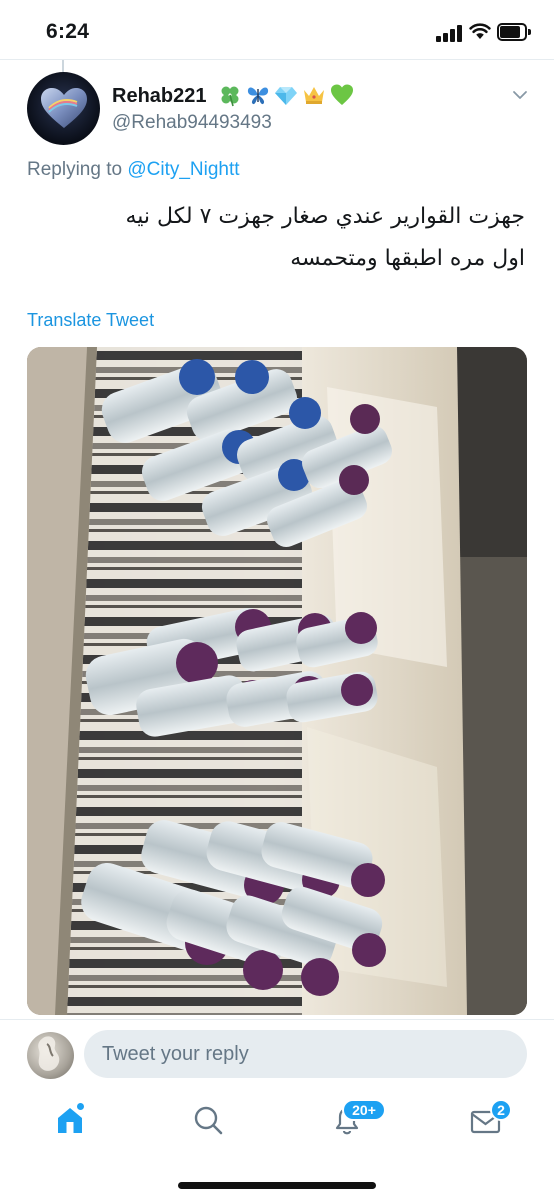 This screenshot has width=554, height=1200. Describe the element at coordinates (305, 1054) in the screenshot. I see `reply-input: Tweet your reply` at that location.